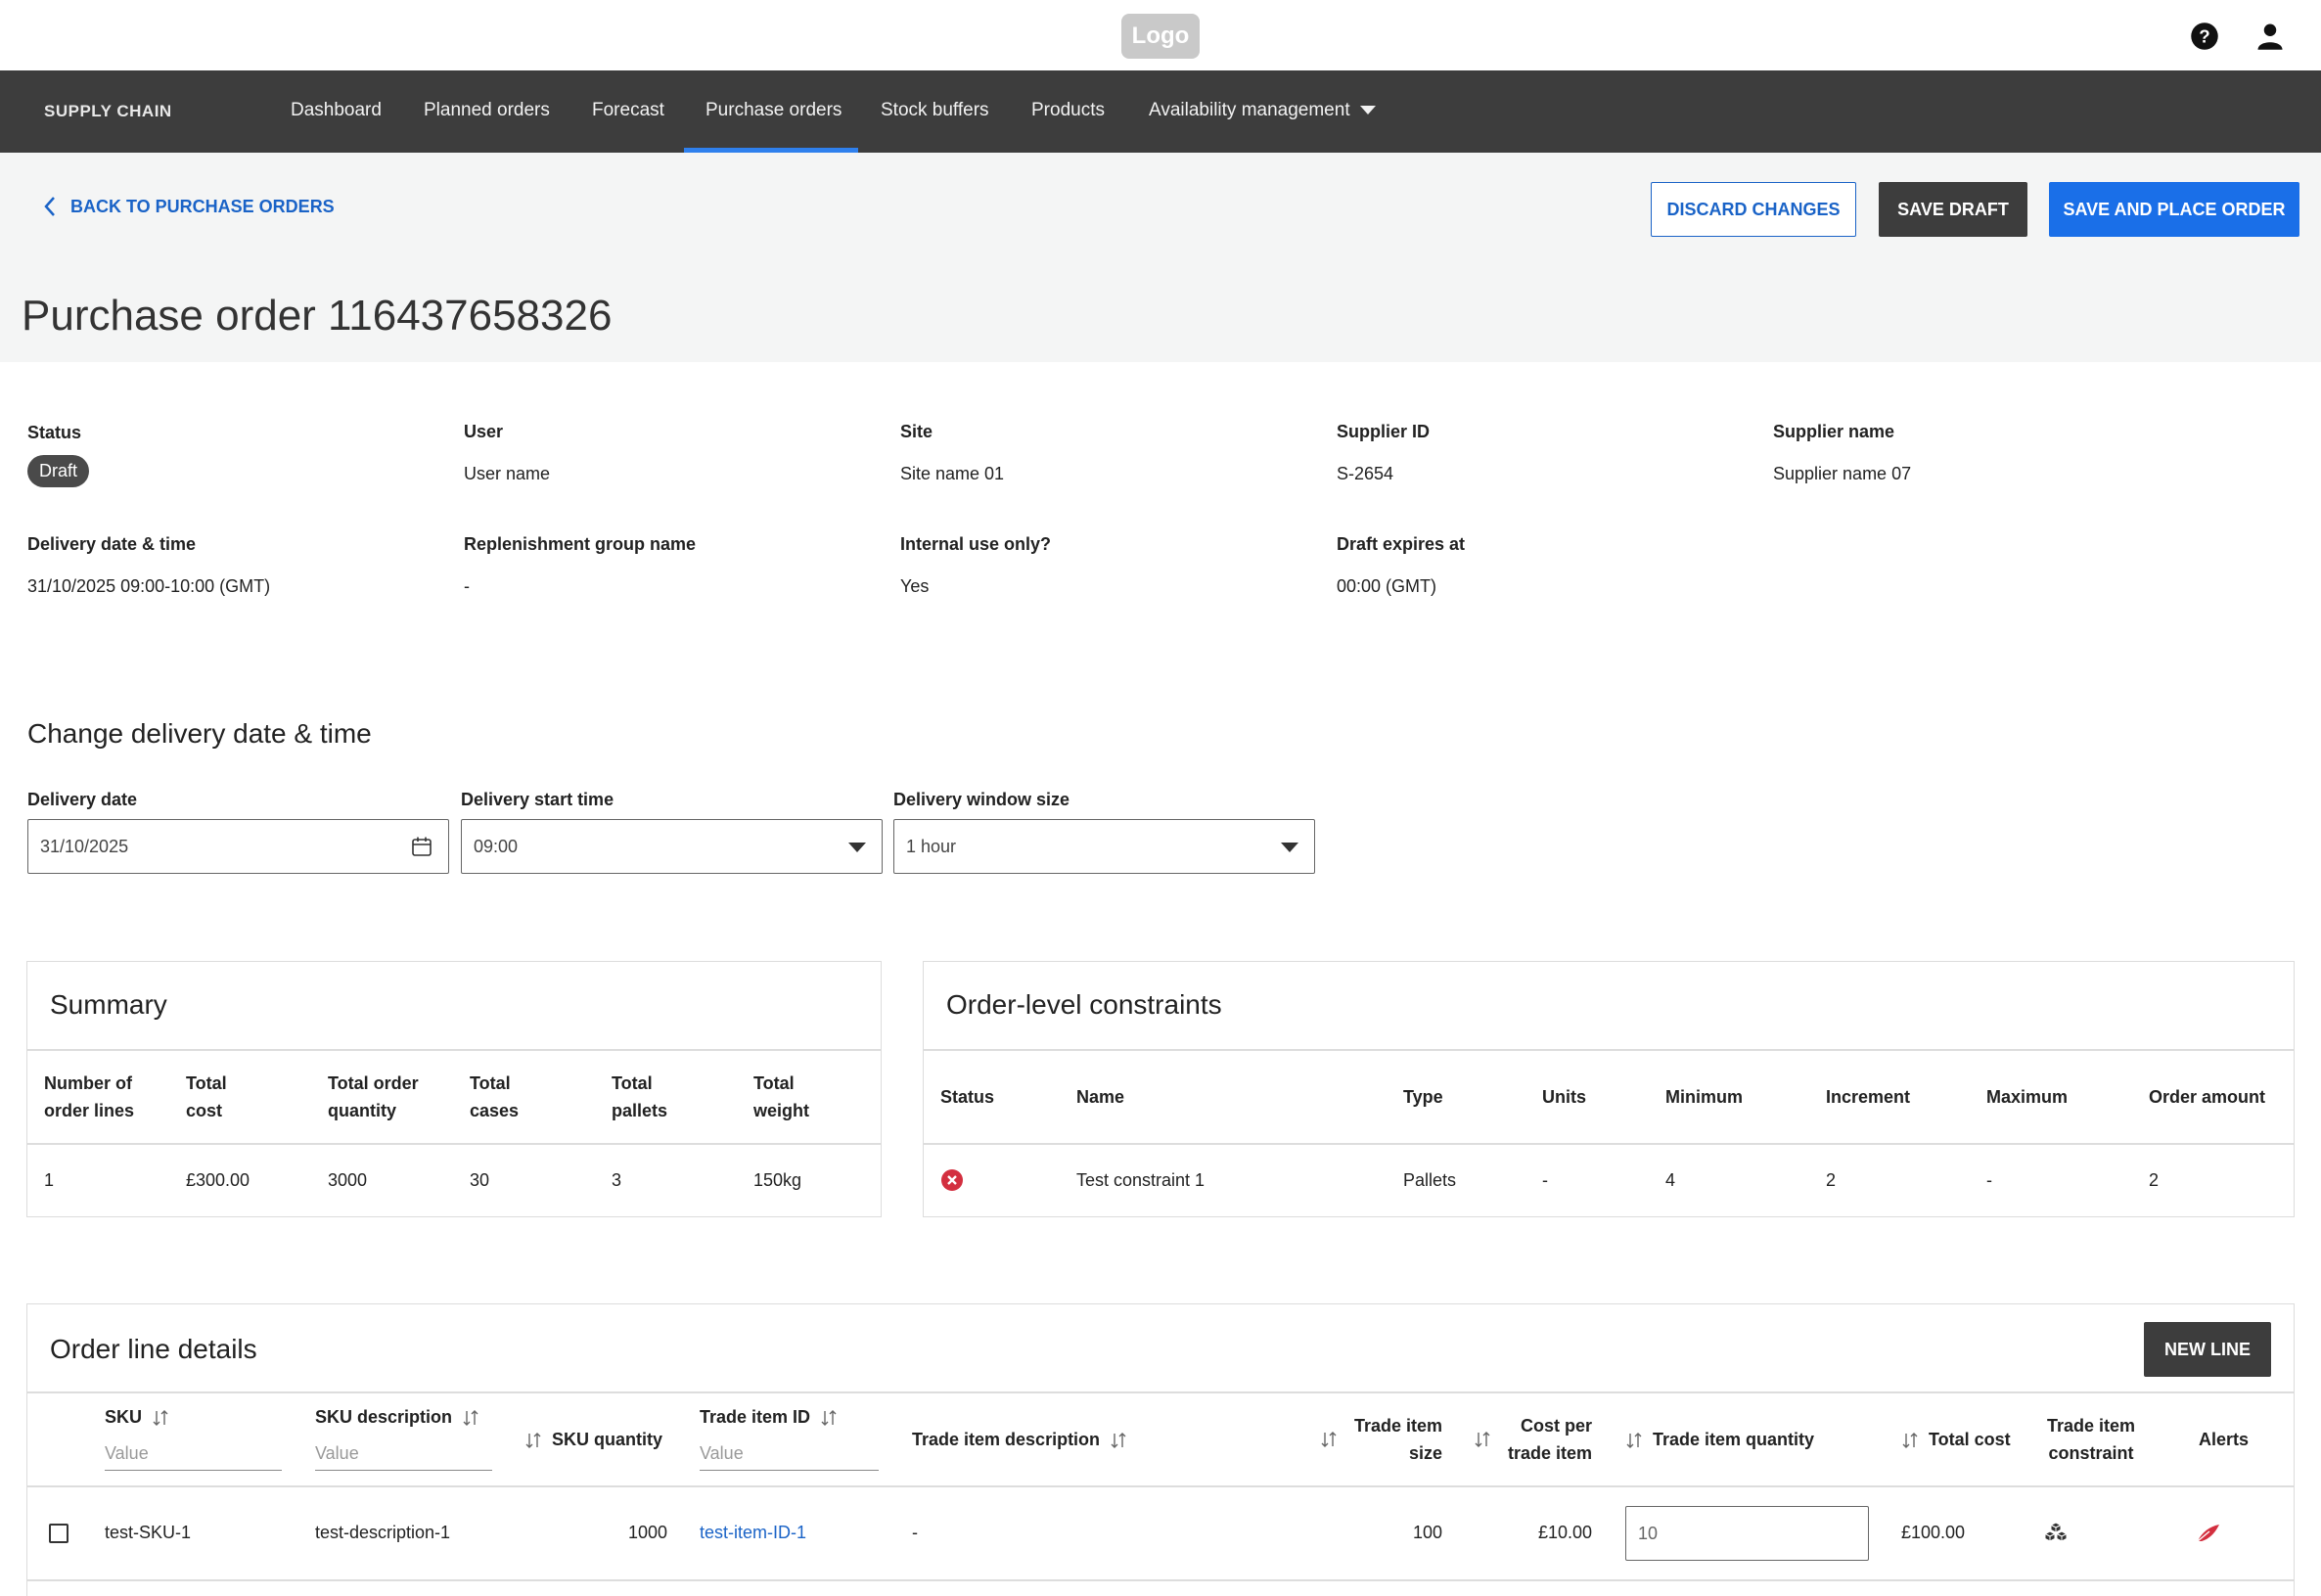 This screenshot has width=2321, height=1596. I want to click on column-header-trade-item-description: Trade item description, so click(1019, 1439).